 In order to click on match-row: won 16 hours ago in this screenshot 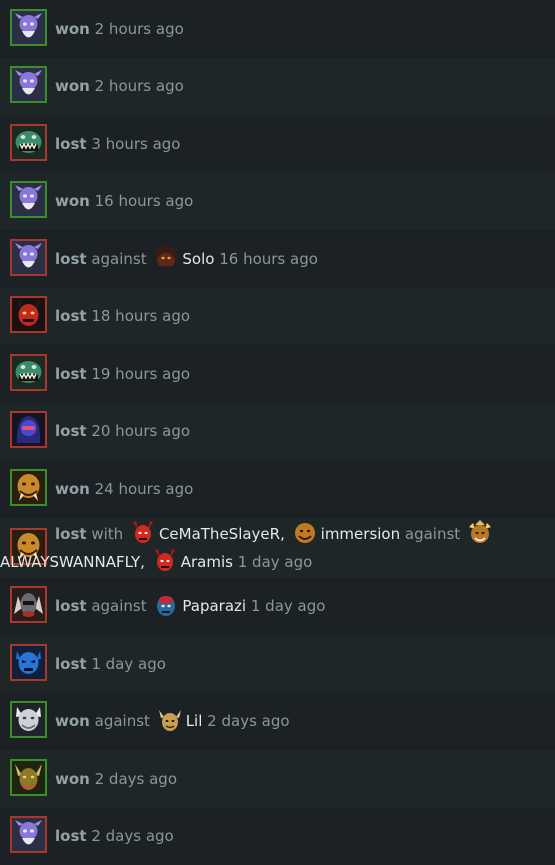, I will do `click(277, 202)`.